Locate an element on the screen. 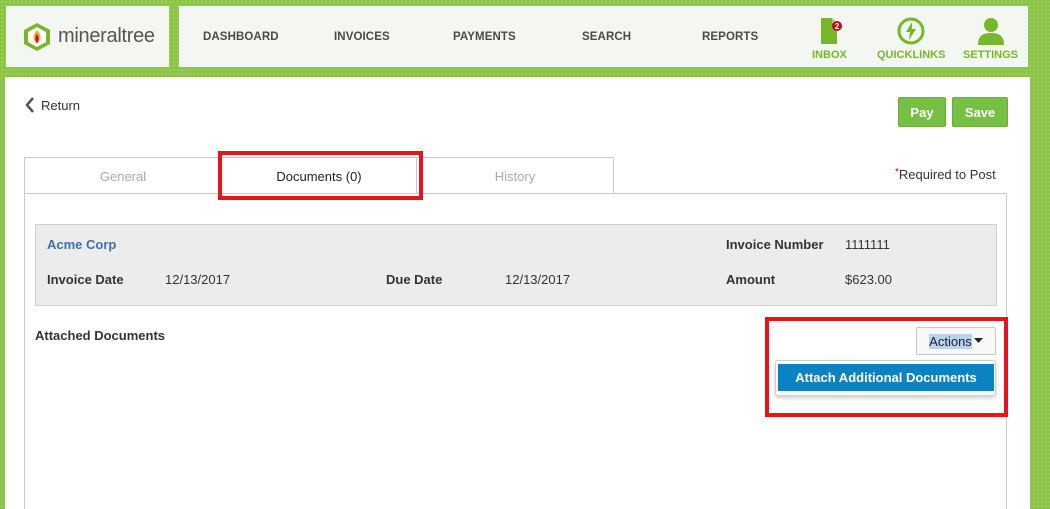 This screenshot has width=1050, height=509. tab-documents: Documents (0) is located at coordinates (319, 176).